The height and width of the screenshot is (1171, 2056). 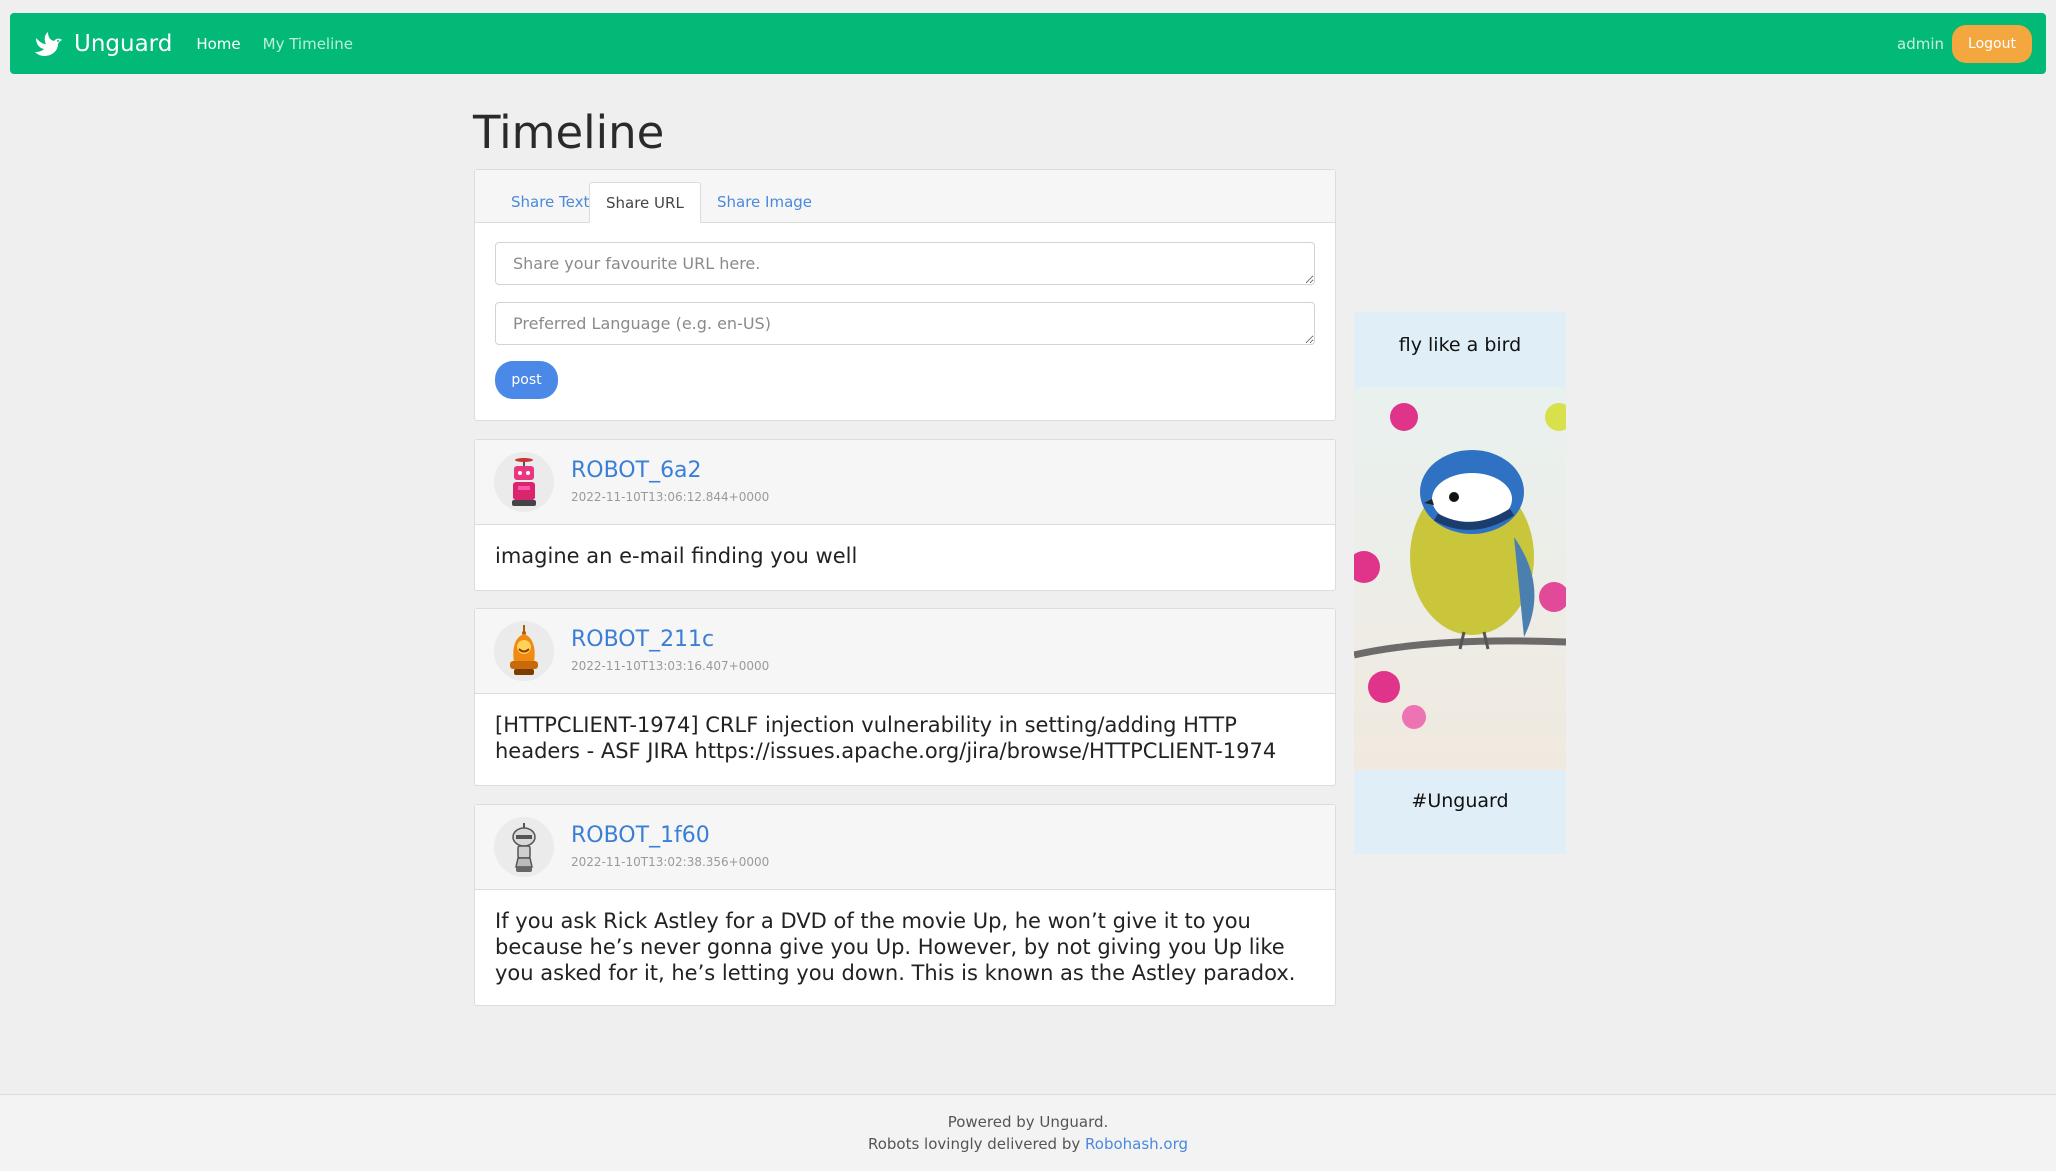 I want to click on post-timestamp: 2022-11-10T13:02:38.356+0000, so click(x=670, y=862).